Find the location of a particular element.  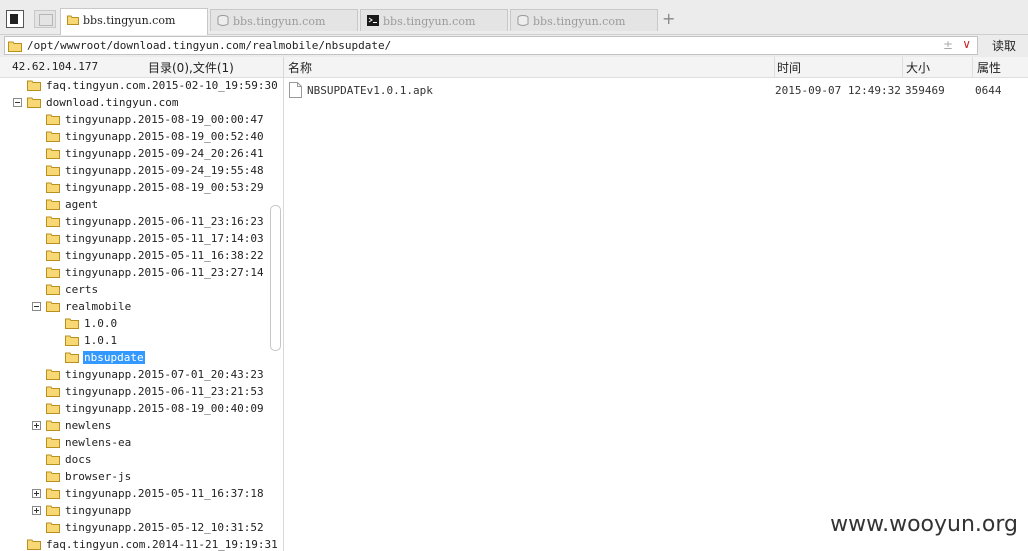

tree-item-label: tingyunapp.2015-06-11_23:16:23 is located at coordinates (164, 221).